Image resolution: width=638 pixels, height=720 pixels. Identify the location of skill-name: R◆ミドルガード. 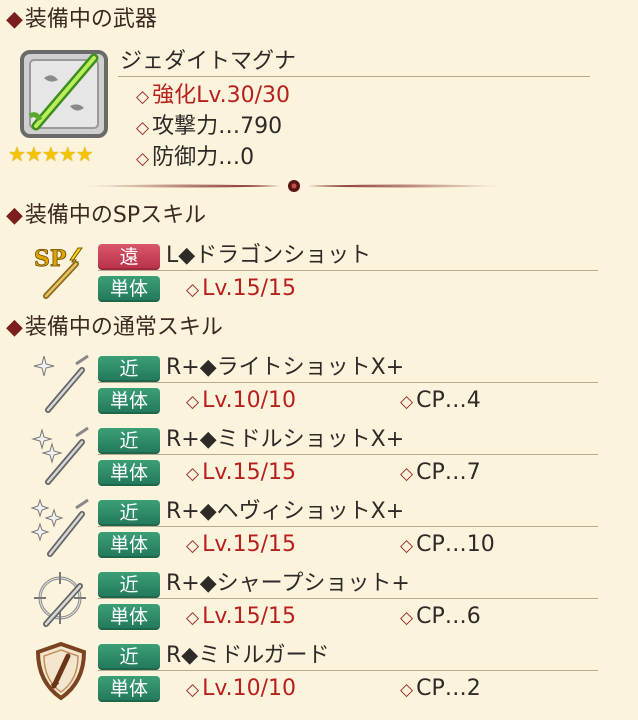
(248, 655).